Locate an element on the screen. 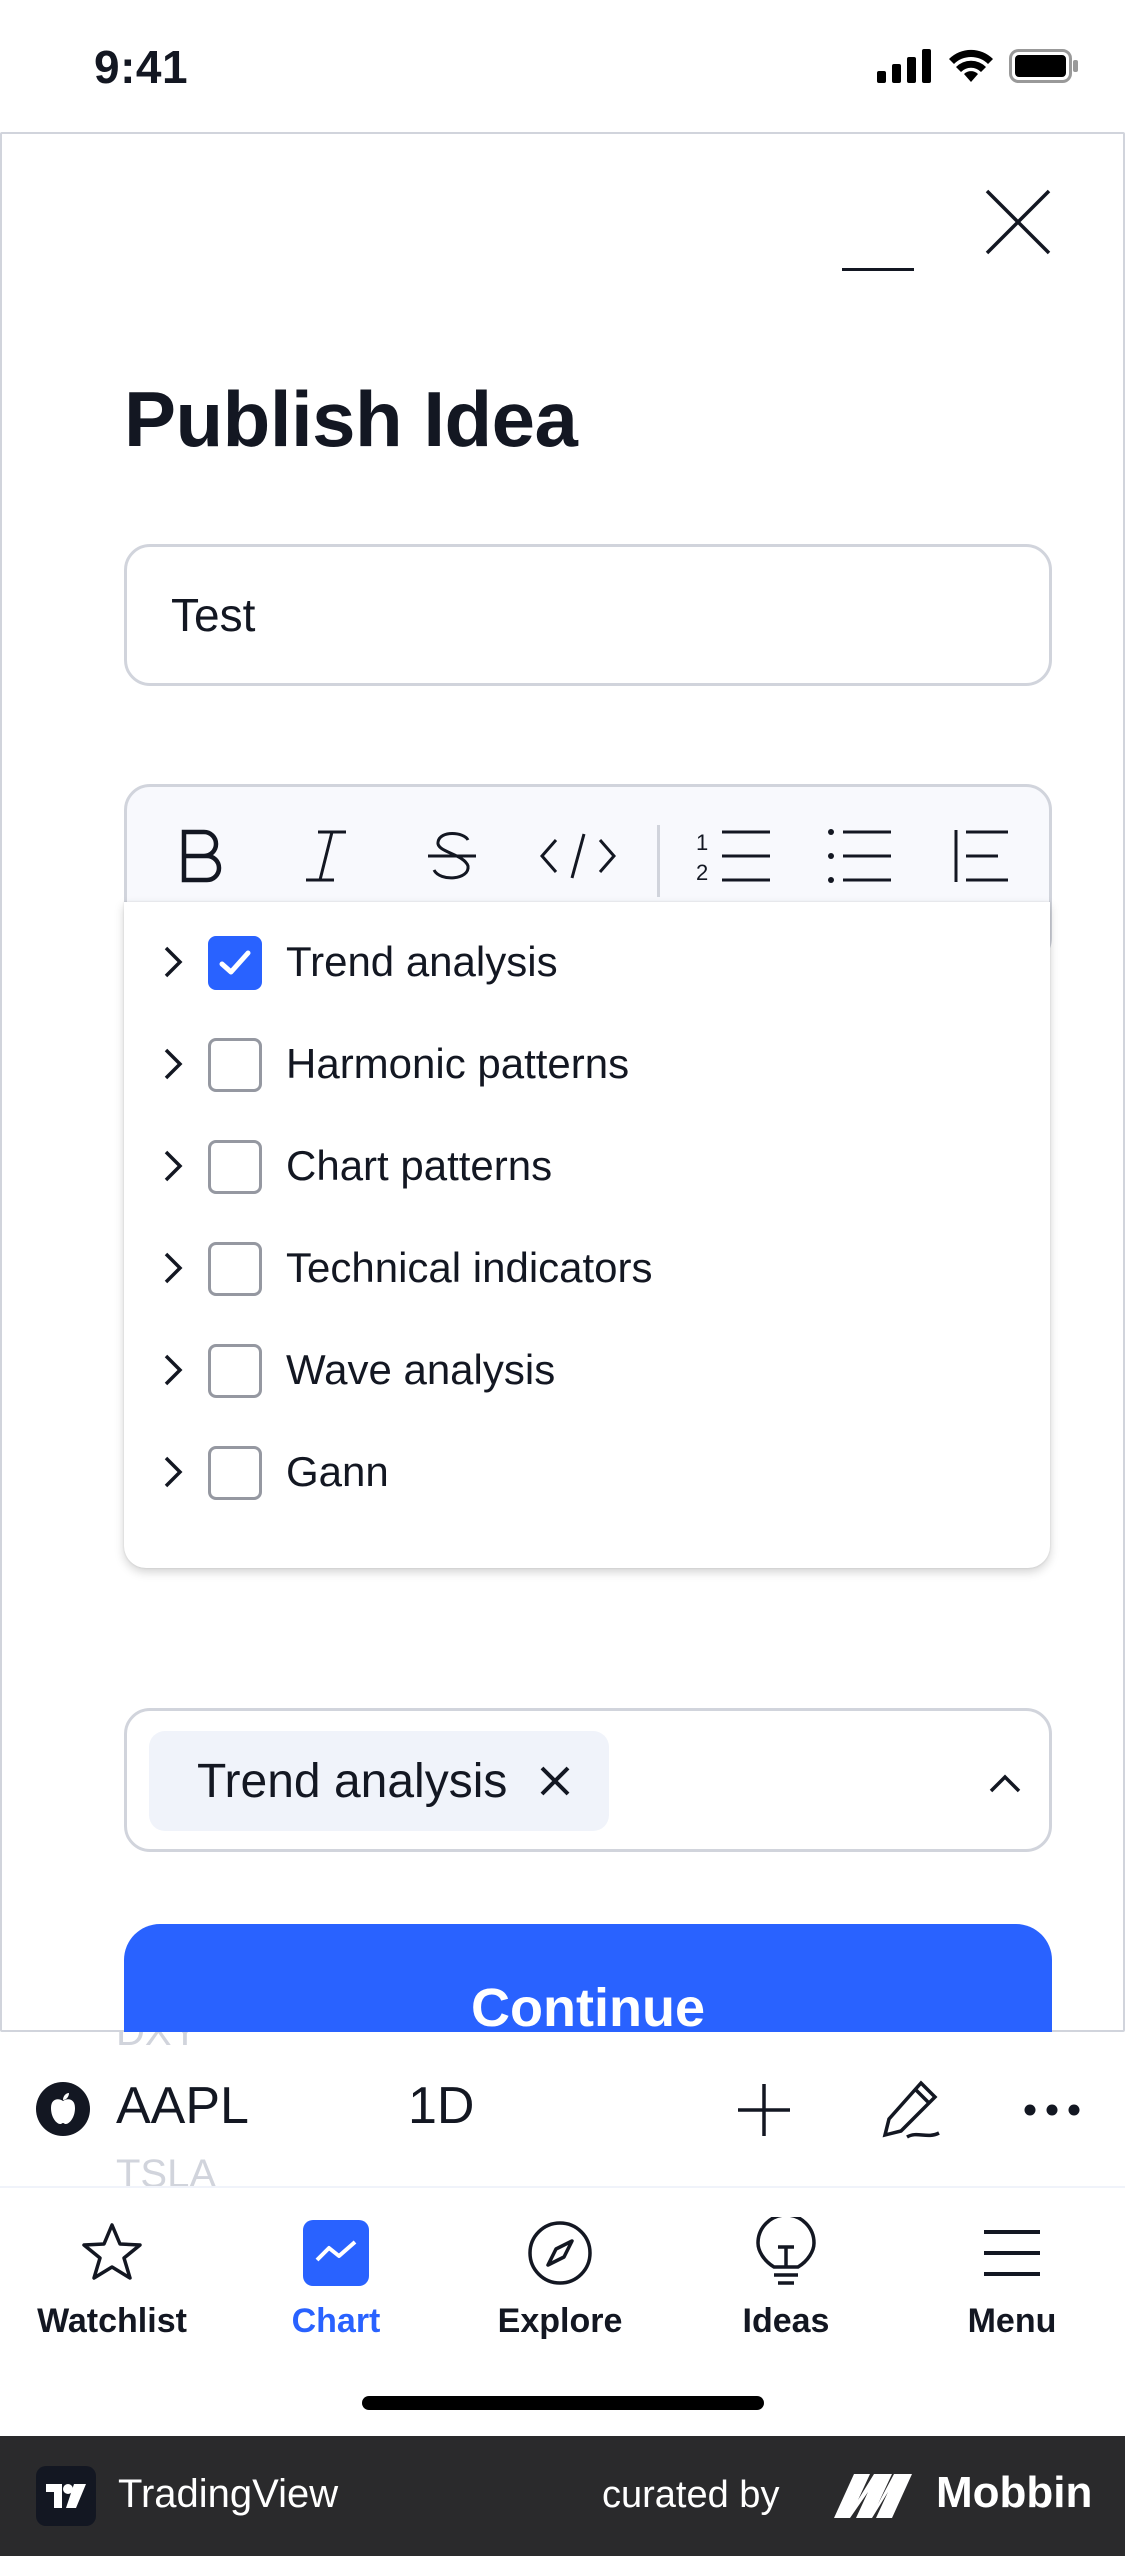 The width and height of the screenshot is (1125, 2556). interval-selector: 1D is located at coordinates (441, 2106).